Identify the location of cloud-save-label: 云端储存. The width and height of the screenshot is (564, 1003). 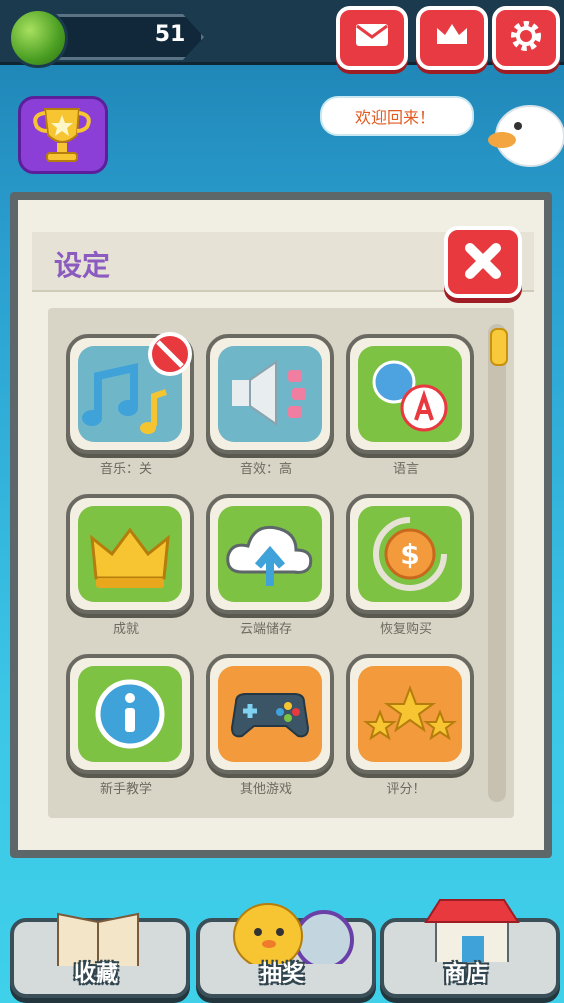
(265, 629).